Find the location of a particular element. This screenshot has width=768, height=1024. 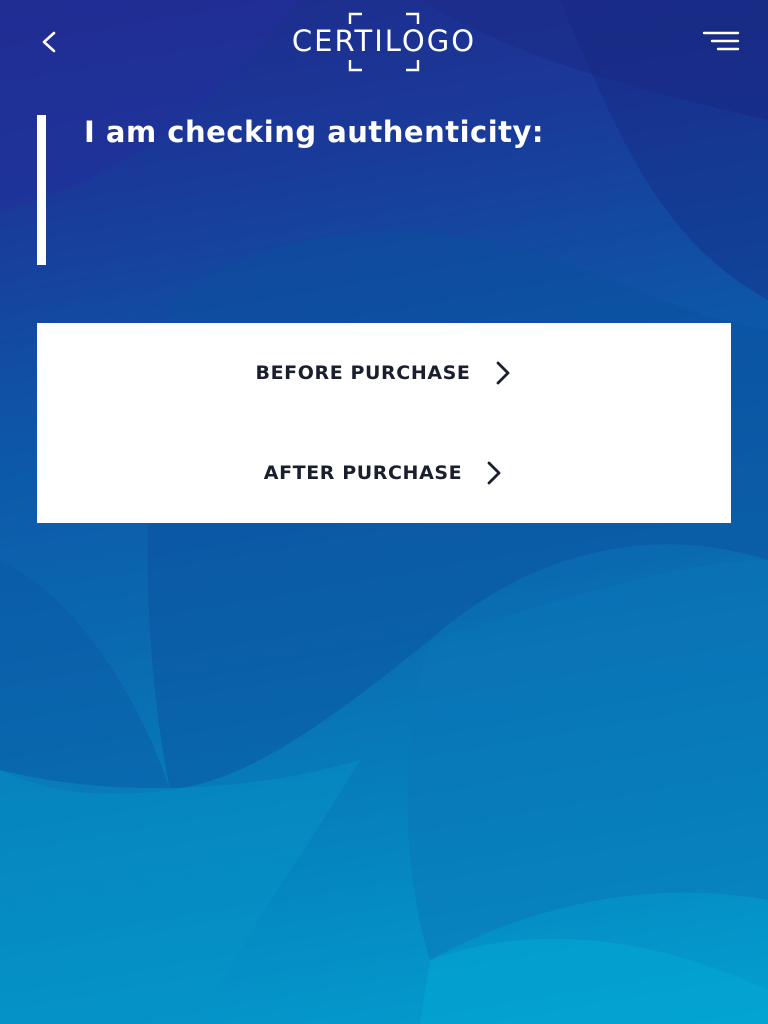

menu-button is located at coordinates (722, 42).